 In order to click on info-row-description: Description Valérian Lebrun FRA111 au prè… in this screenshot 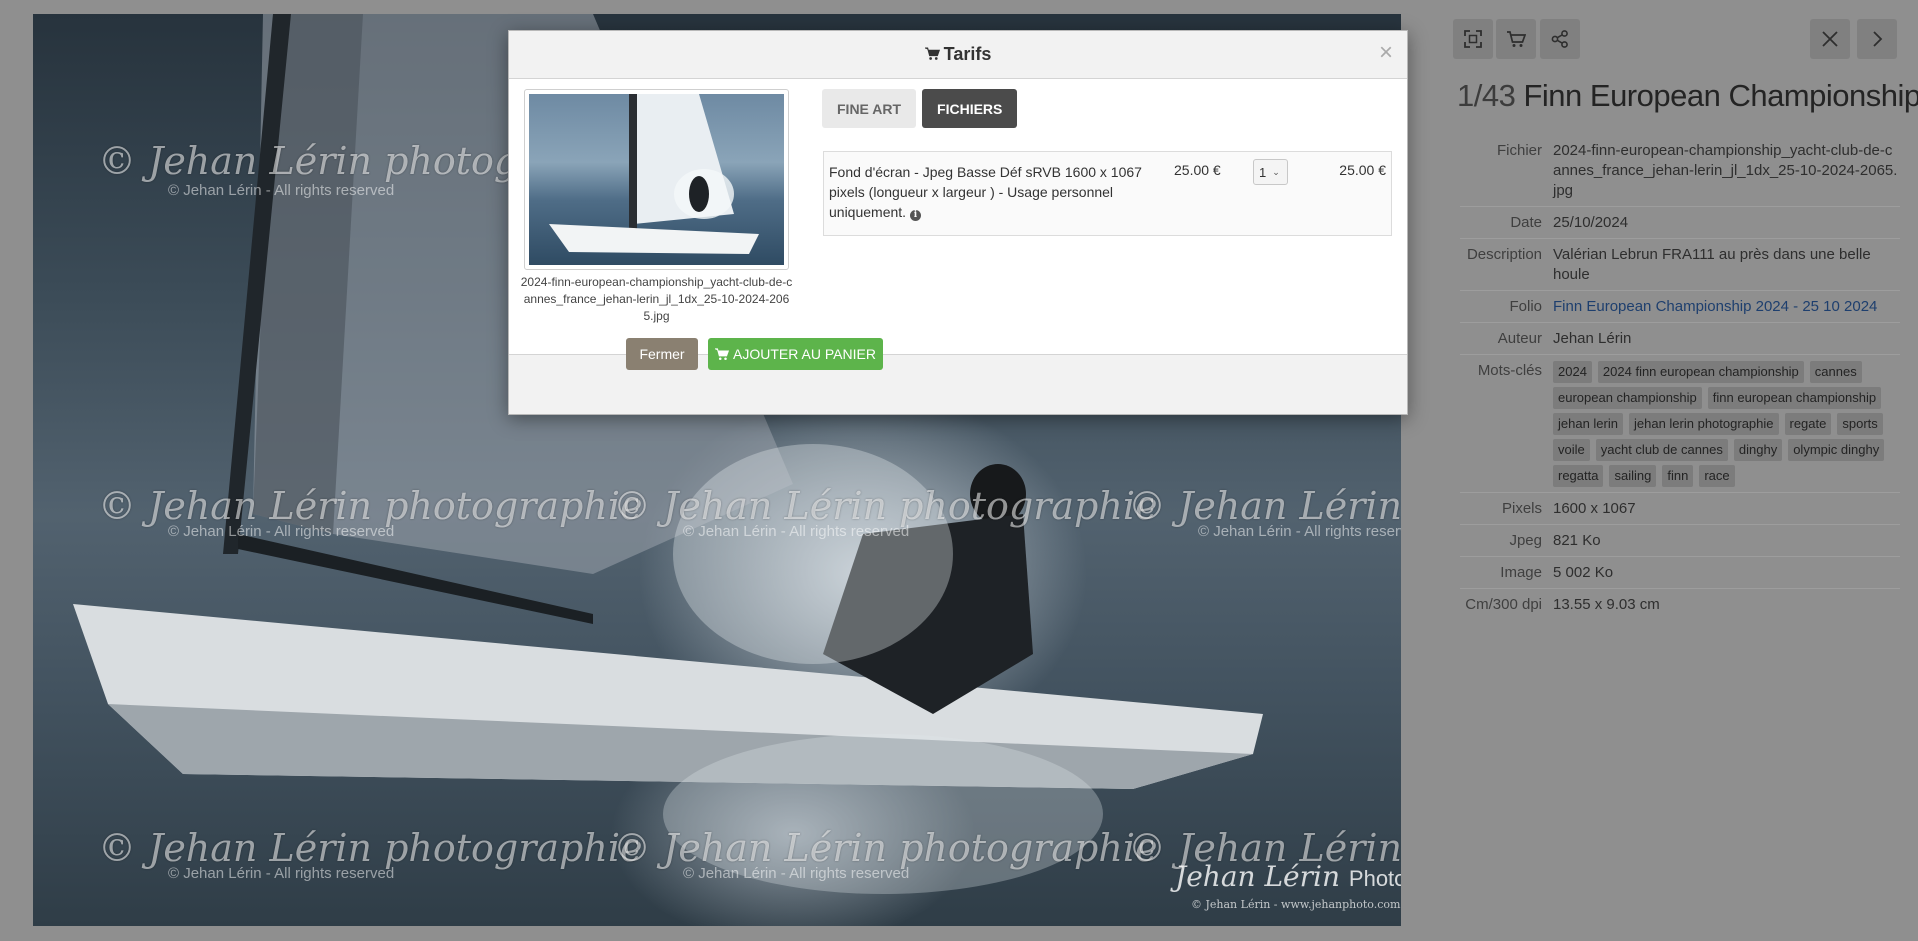, I will do `click(1680, 264)`.